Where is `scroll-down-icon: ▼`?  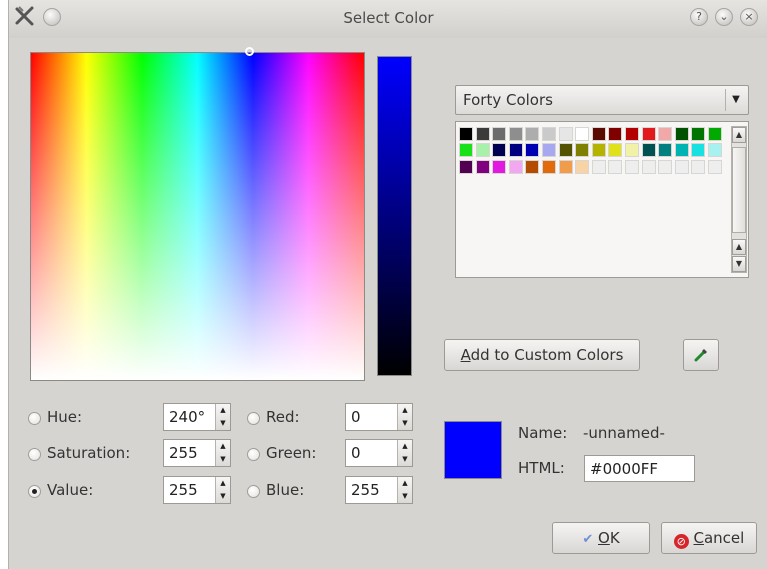 scroll-down-icon: ▼ is located at coordinates (739, 264).